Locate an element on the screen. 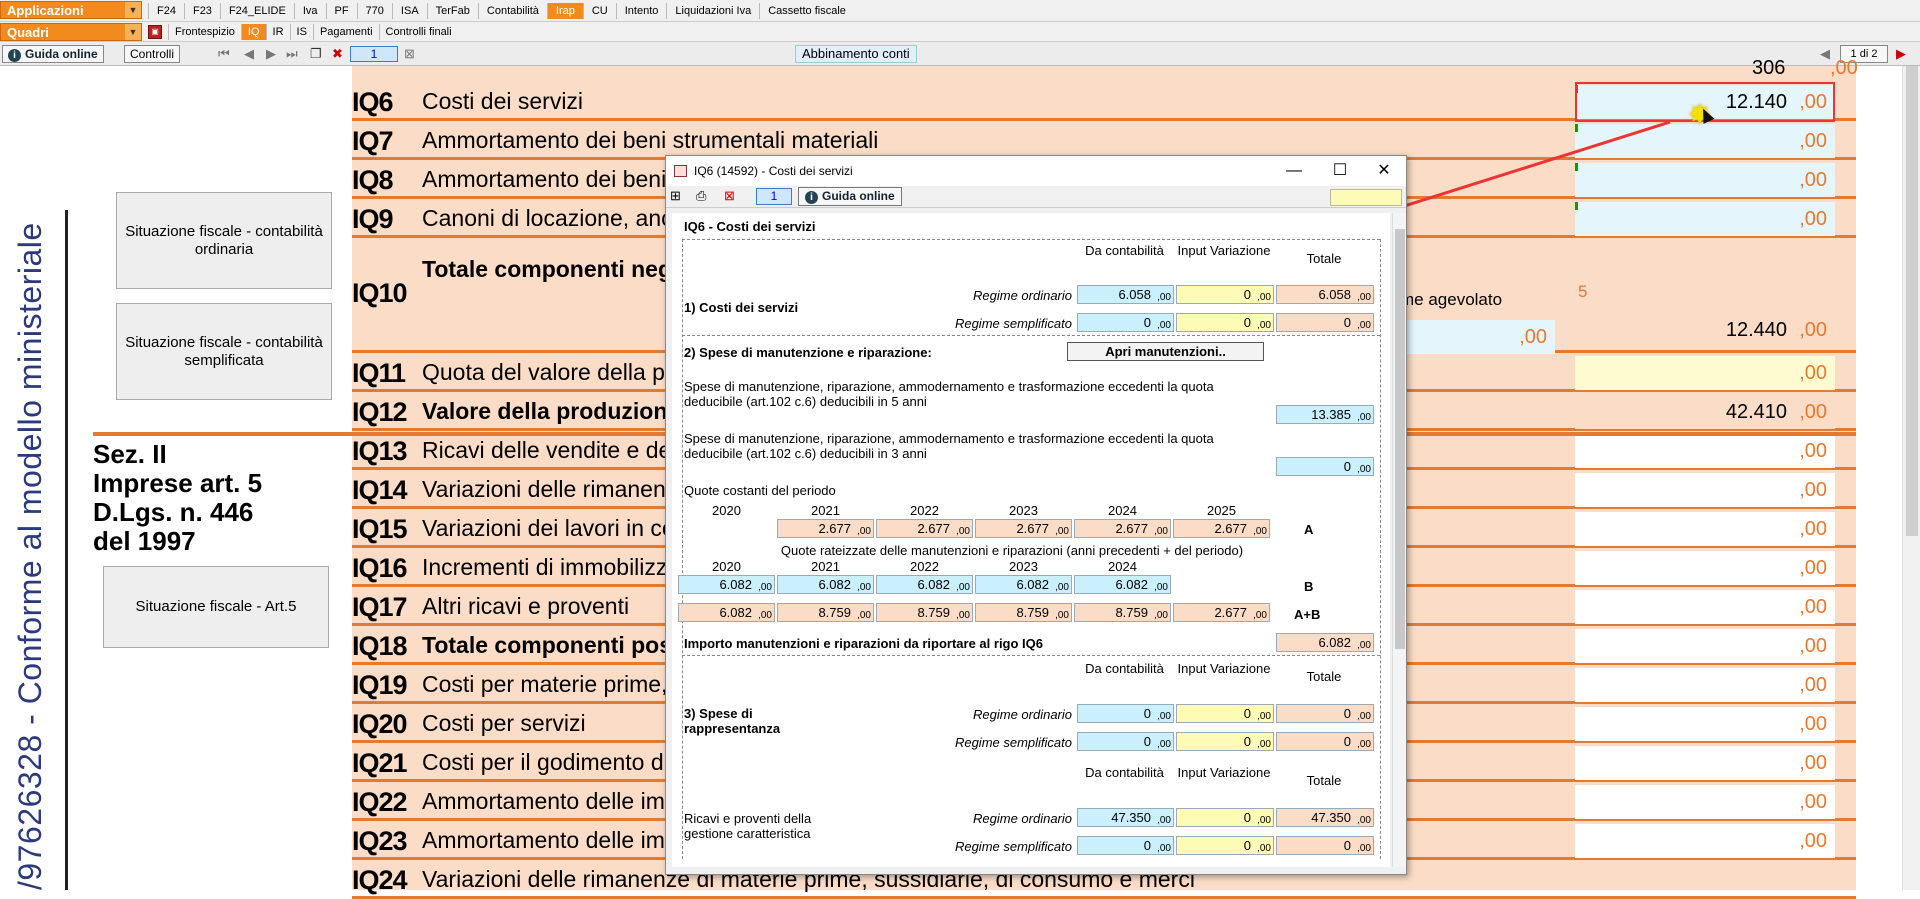  copy-icon: ❐ is located at coordinates (316, 54).